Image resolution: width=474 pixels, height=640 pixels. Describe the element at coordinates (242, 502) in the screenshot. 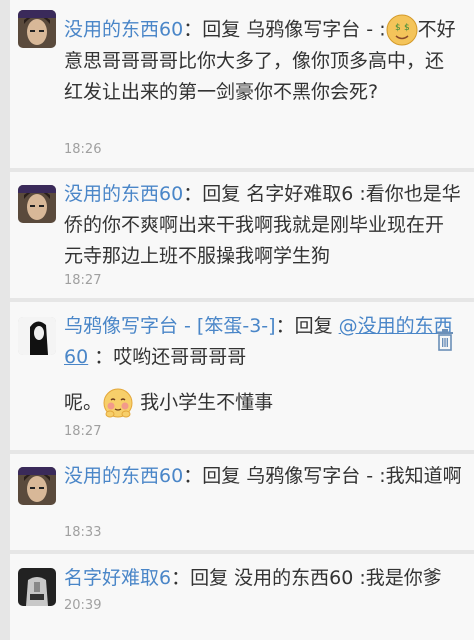

I see `comment-item: 没用的东西60：回复 乌鸦像写字台 - :我知道啊 18:33` at that location.